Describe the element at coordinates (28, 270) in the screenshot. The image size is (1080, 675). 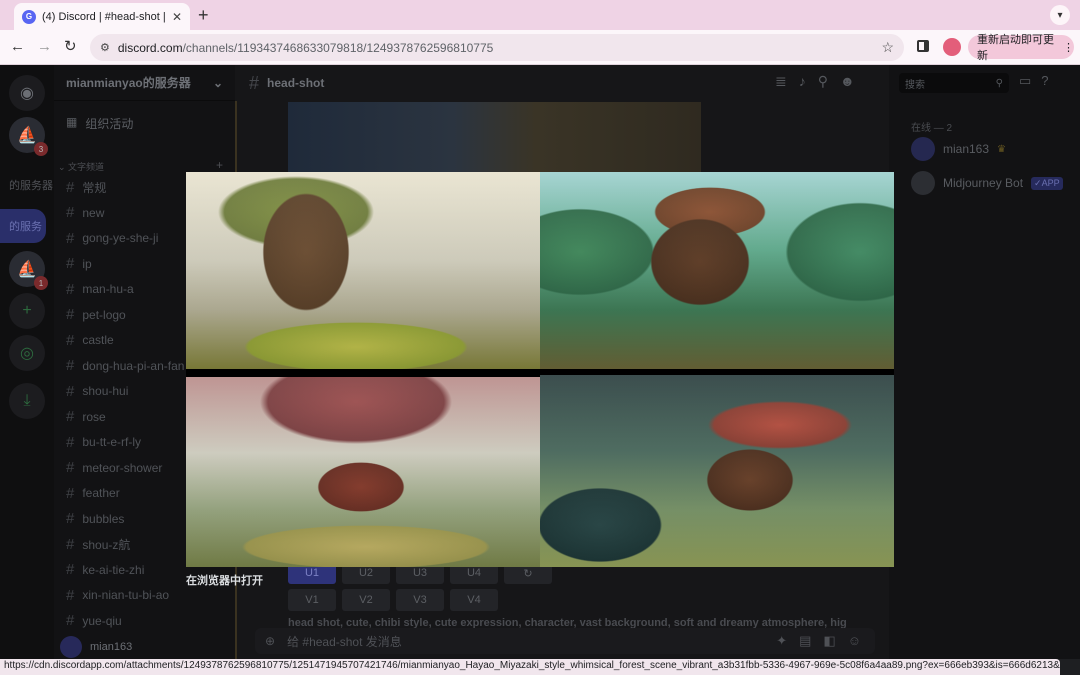
I see `server-icon: ⛵ 1` at that location.